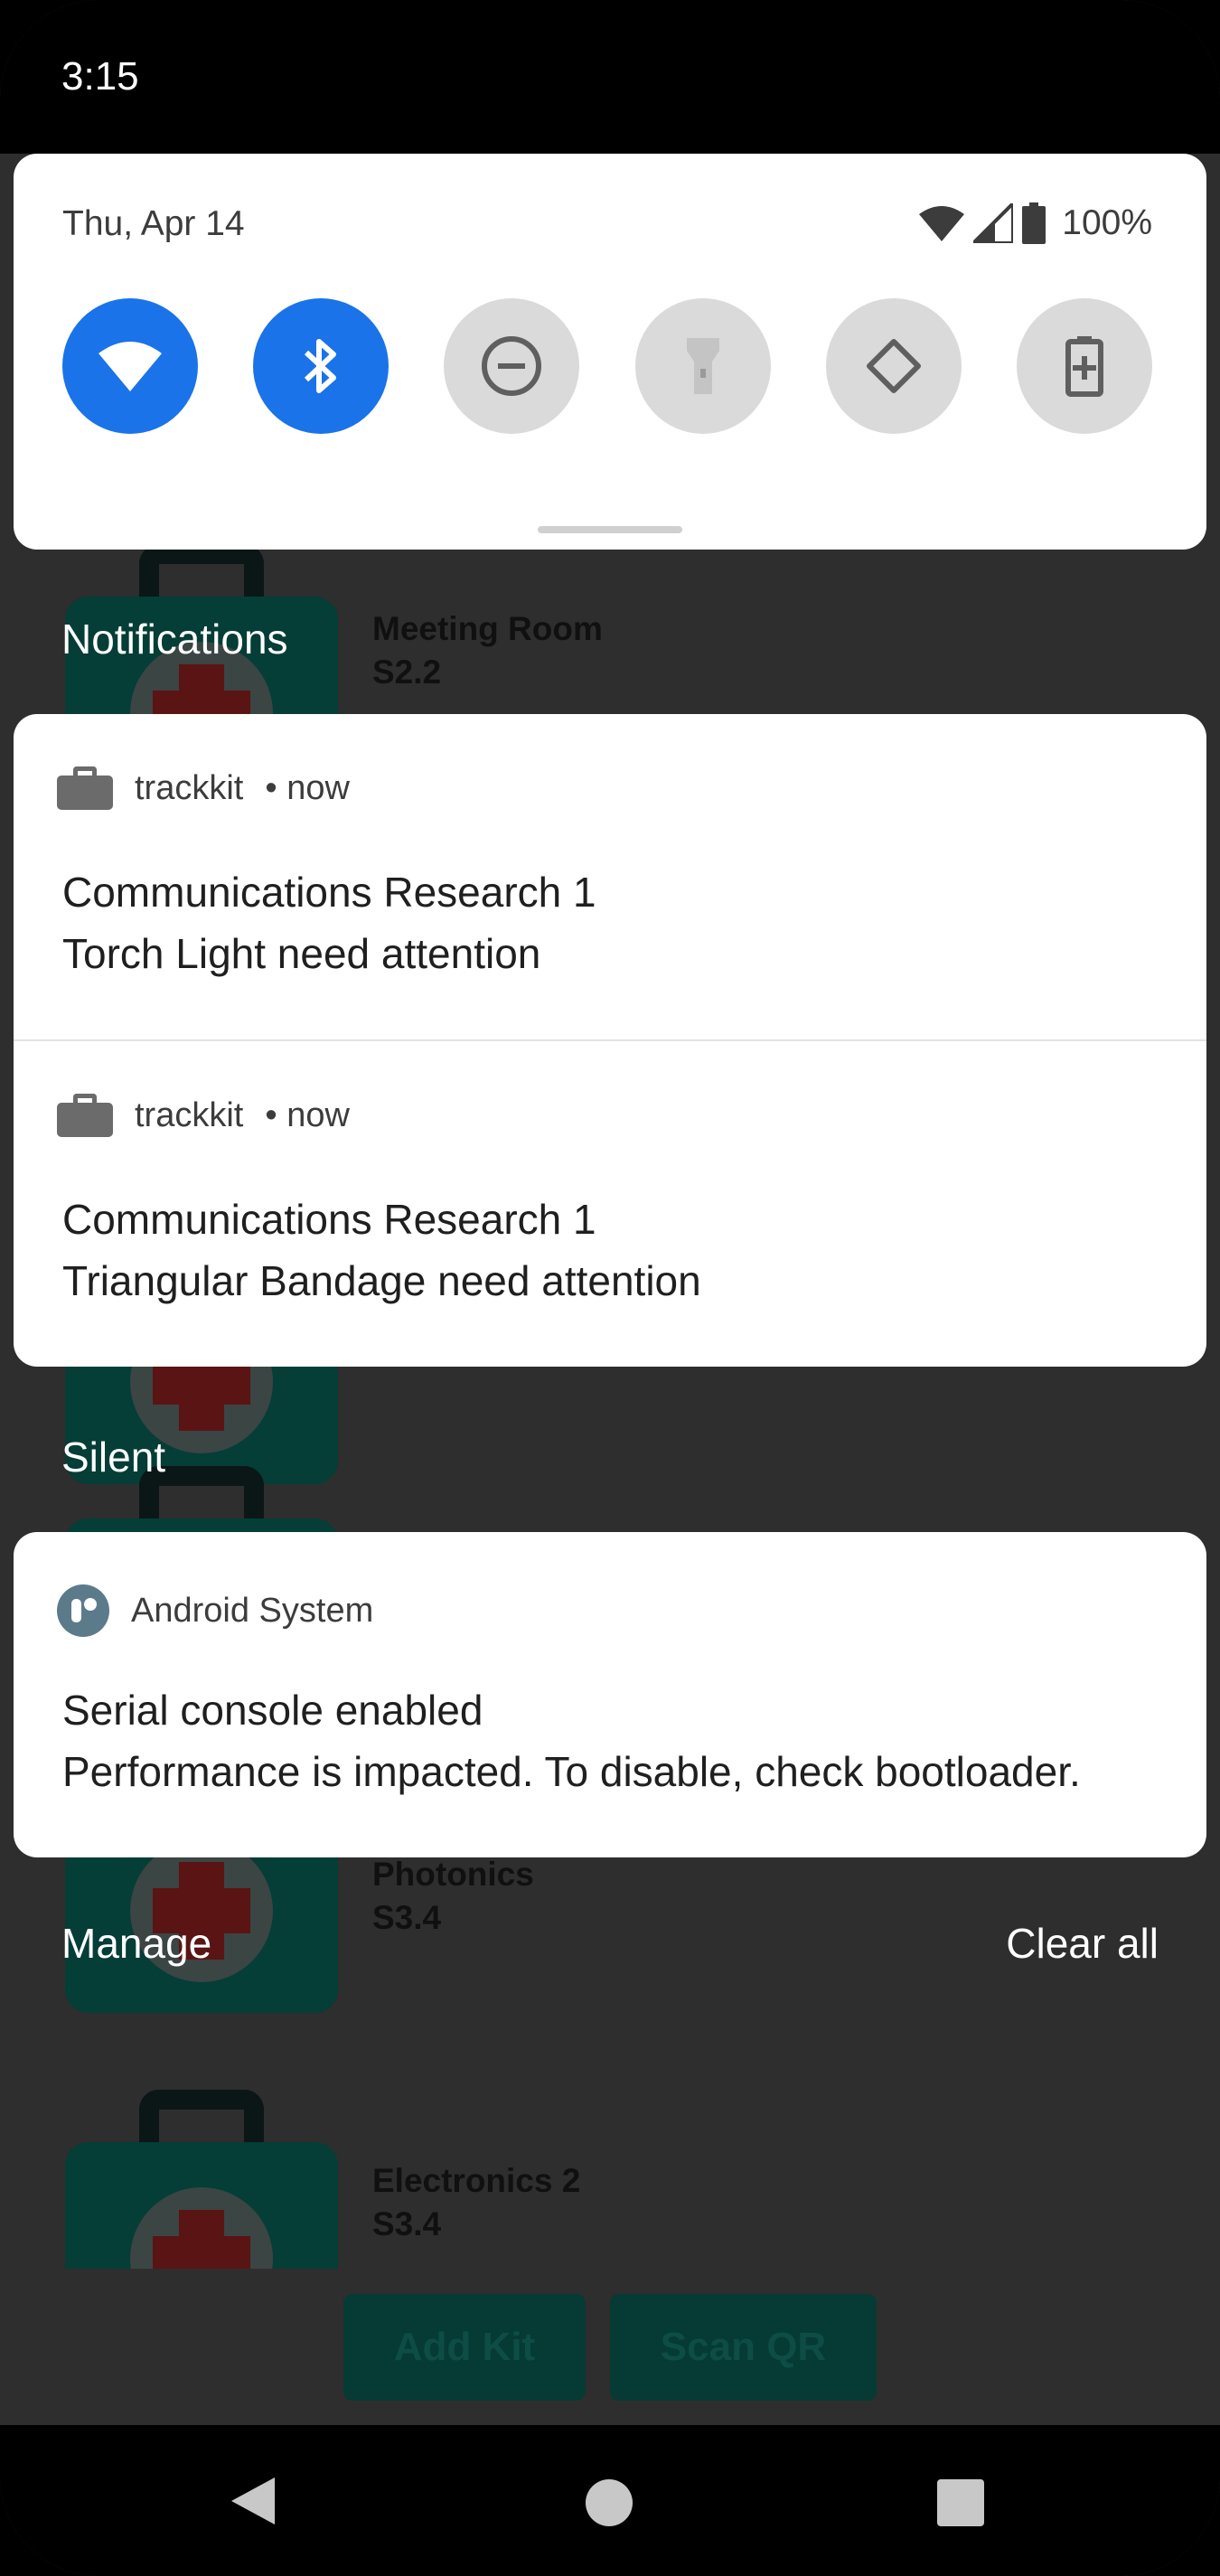 This screenshot has width=1220, height=2576. I want to click on background-status-bar, so click(610, 77).